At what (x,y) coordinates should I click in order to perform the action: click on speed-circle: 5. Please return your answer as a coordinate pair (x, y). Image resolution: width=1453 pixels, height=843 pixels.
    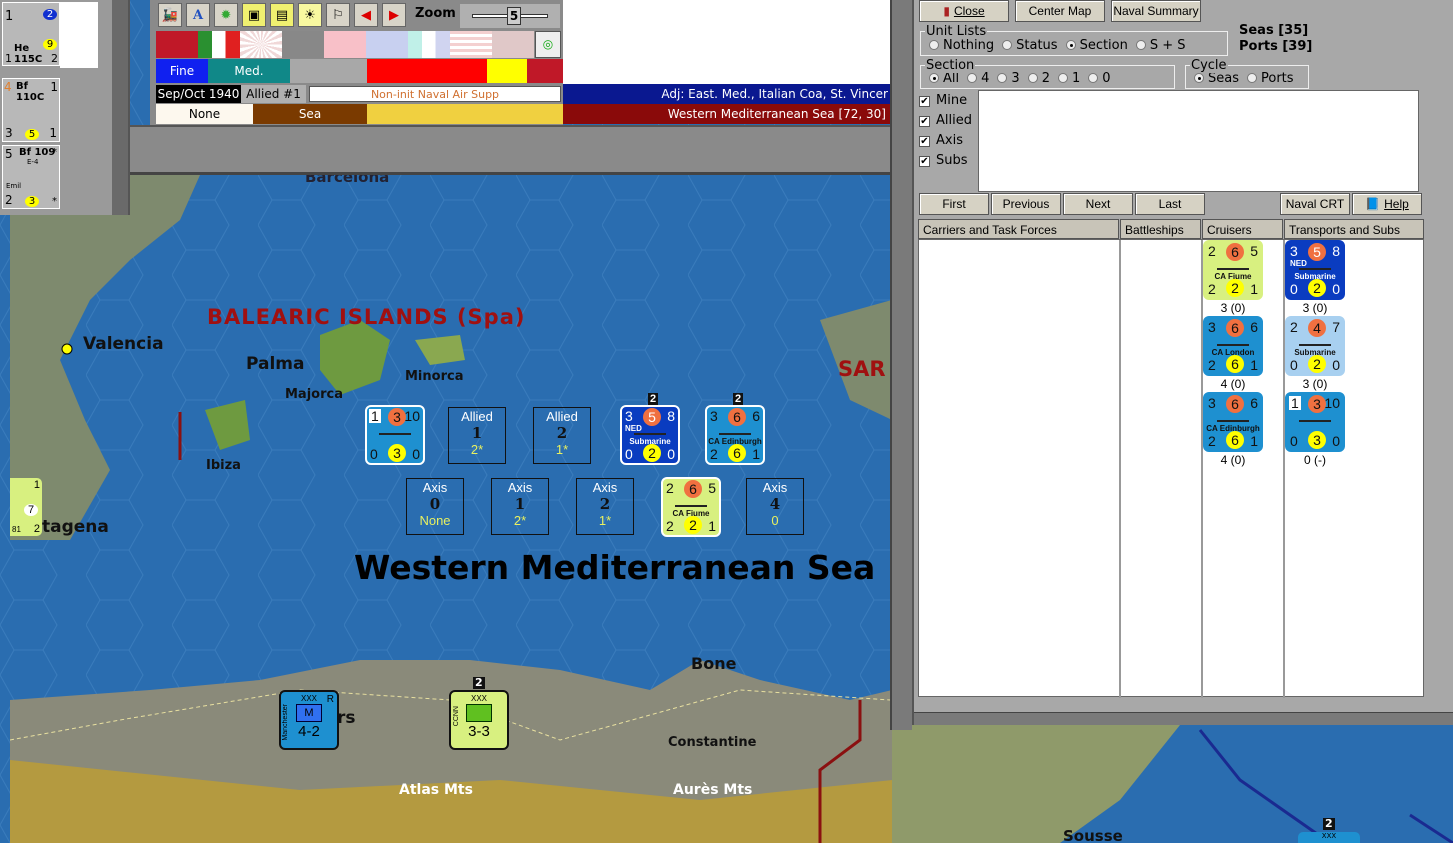
    Looking at the image, I should click on (652, 417).